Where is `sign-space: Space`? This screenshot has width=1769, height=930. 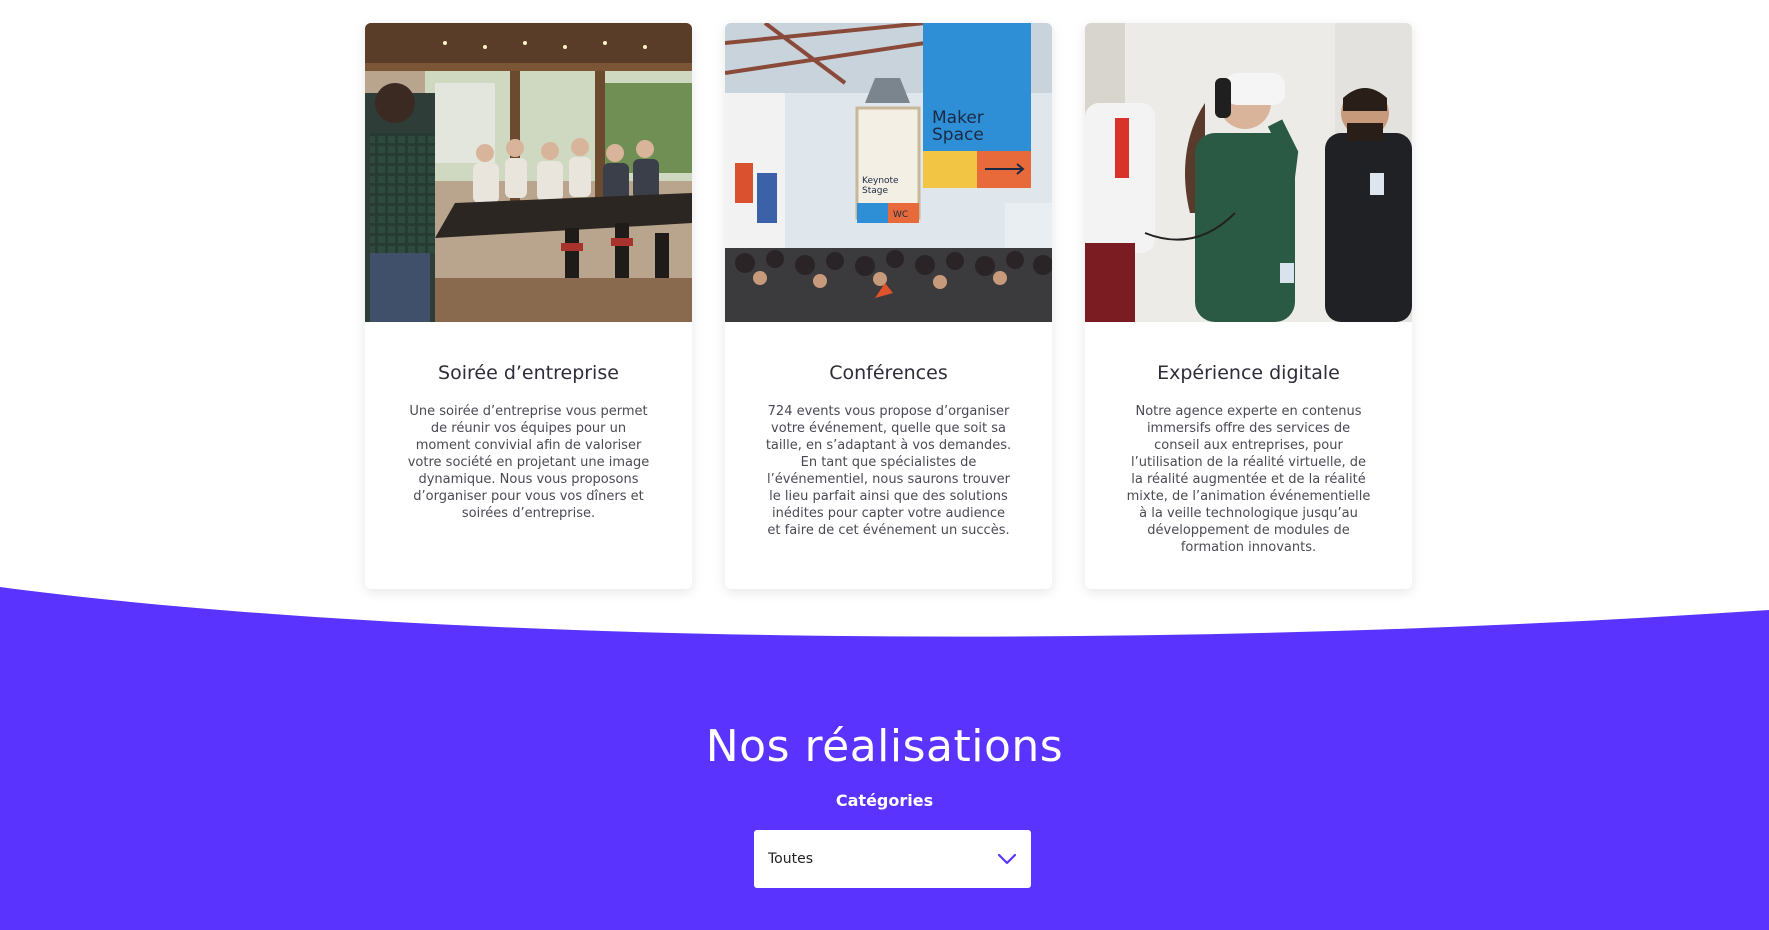 sign-space: Space is located at coordinates (958, 135).